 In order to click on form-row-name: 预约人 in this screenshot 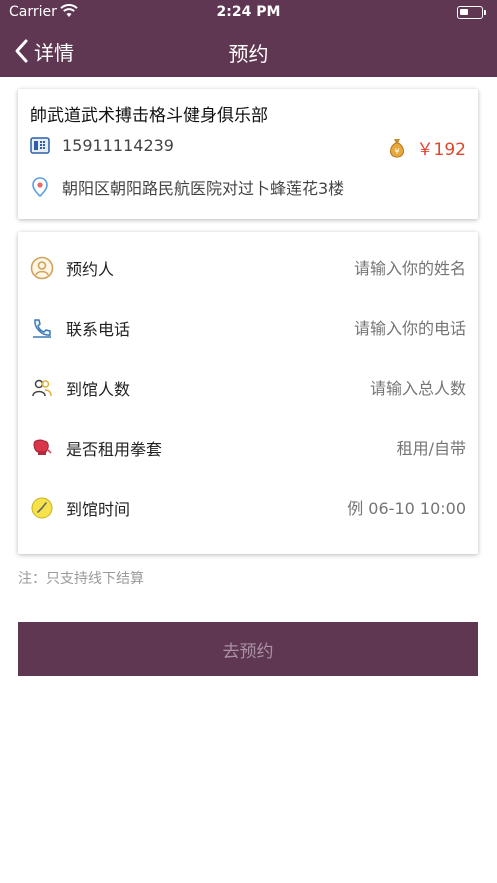, I will do `click(248, 268)`.